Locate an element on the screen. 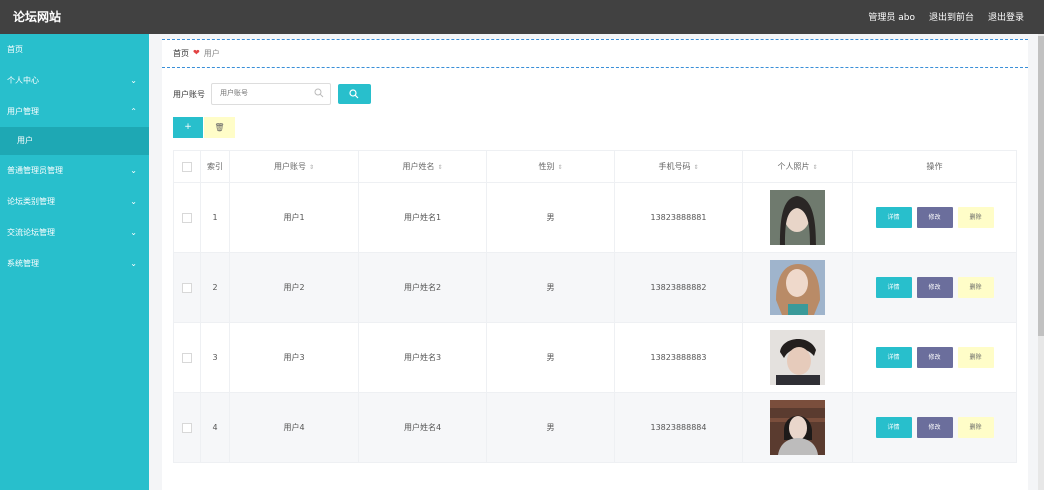  cell-index: 4 is located at coordinates (215, 427).